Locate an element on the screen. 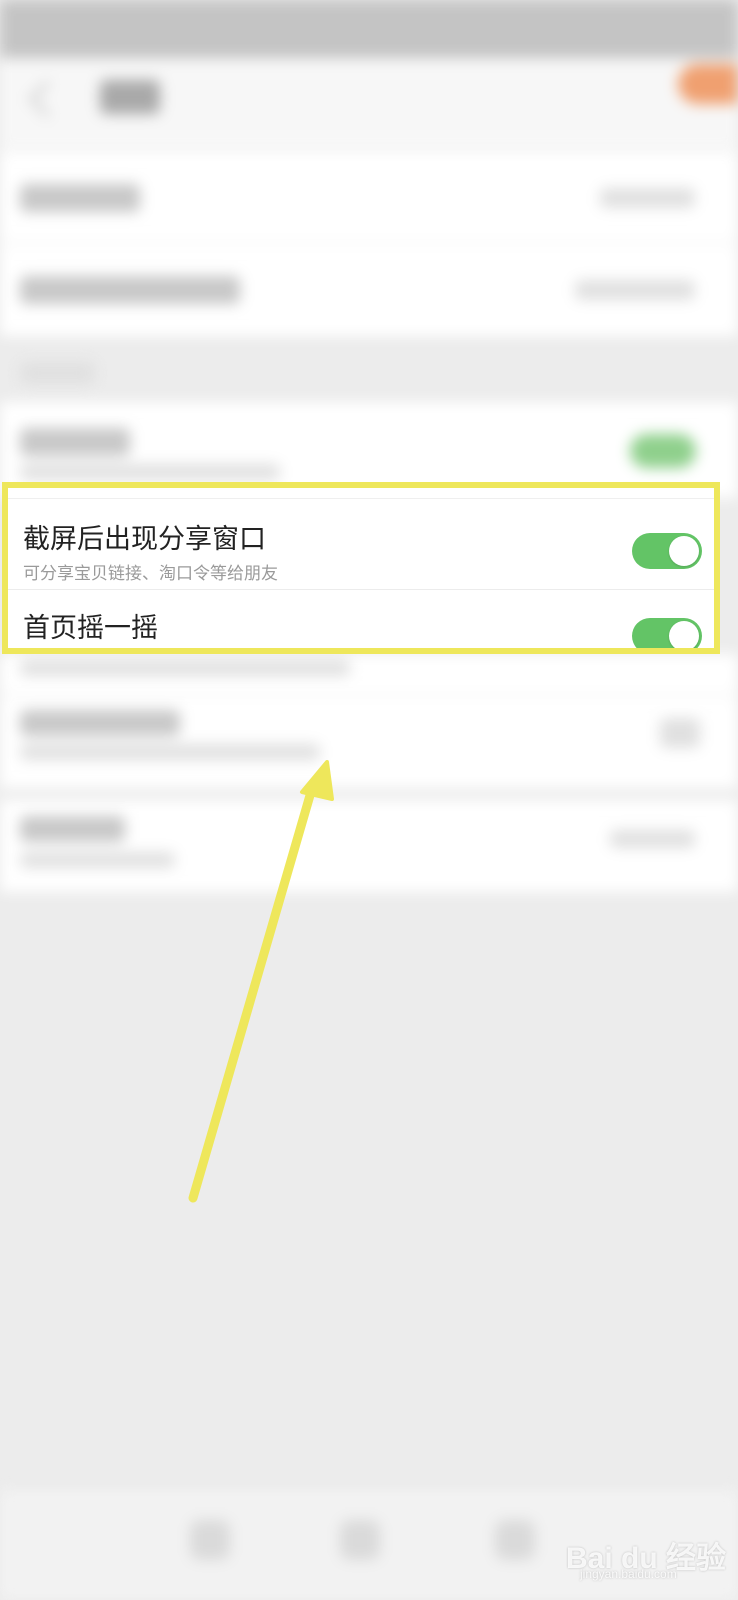 The image size is (738, 1600). nav-bar is located at coordinates (369, 104).